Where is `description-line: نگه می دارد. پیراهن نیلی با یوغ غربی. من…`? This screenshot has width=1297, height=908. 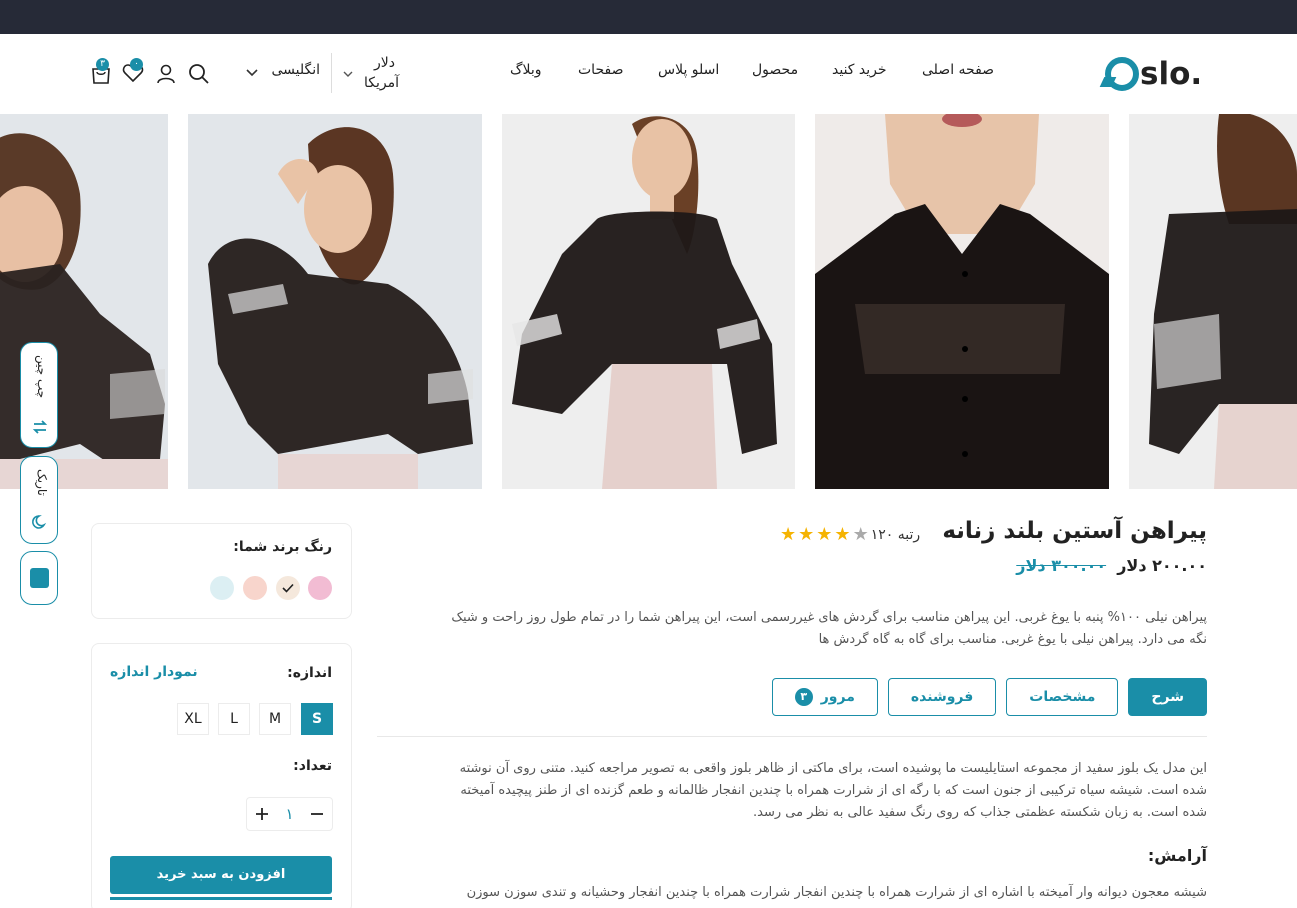 description-line: نگه می دارد. پیراهن نیلی با یوغ غربی. من… is located at coordinates (1012, 639).